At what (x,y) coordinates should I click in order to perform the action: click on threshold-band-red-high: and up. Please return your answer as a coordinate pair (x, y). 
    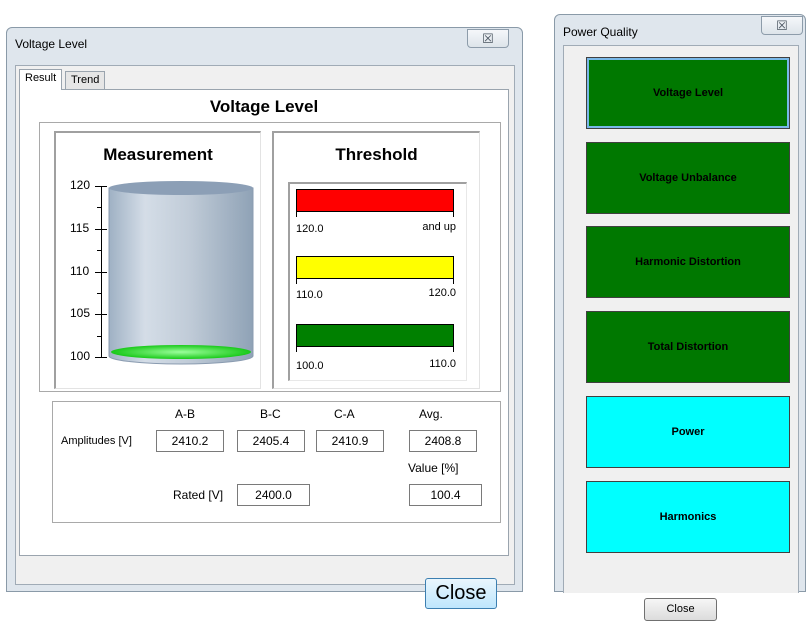
    Looking at the image, I should click on (439, 227).